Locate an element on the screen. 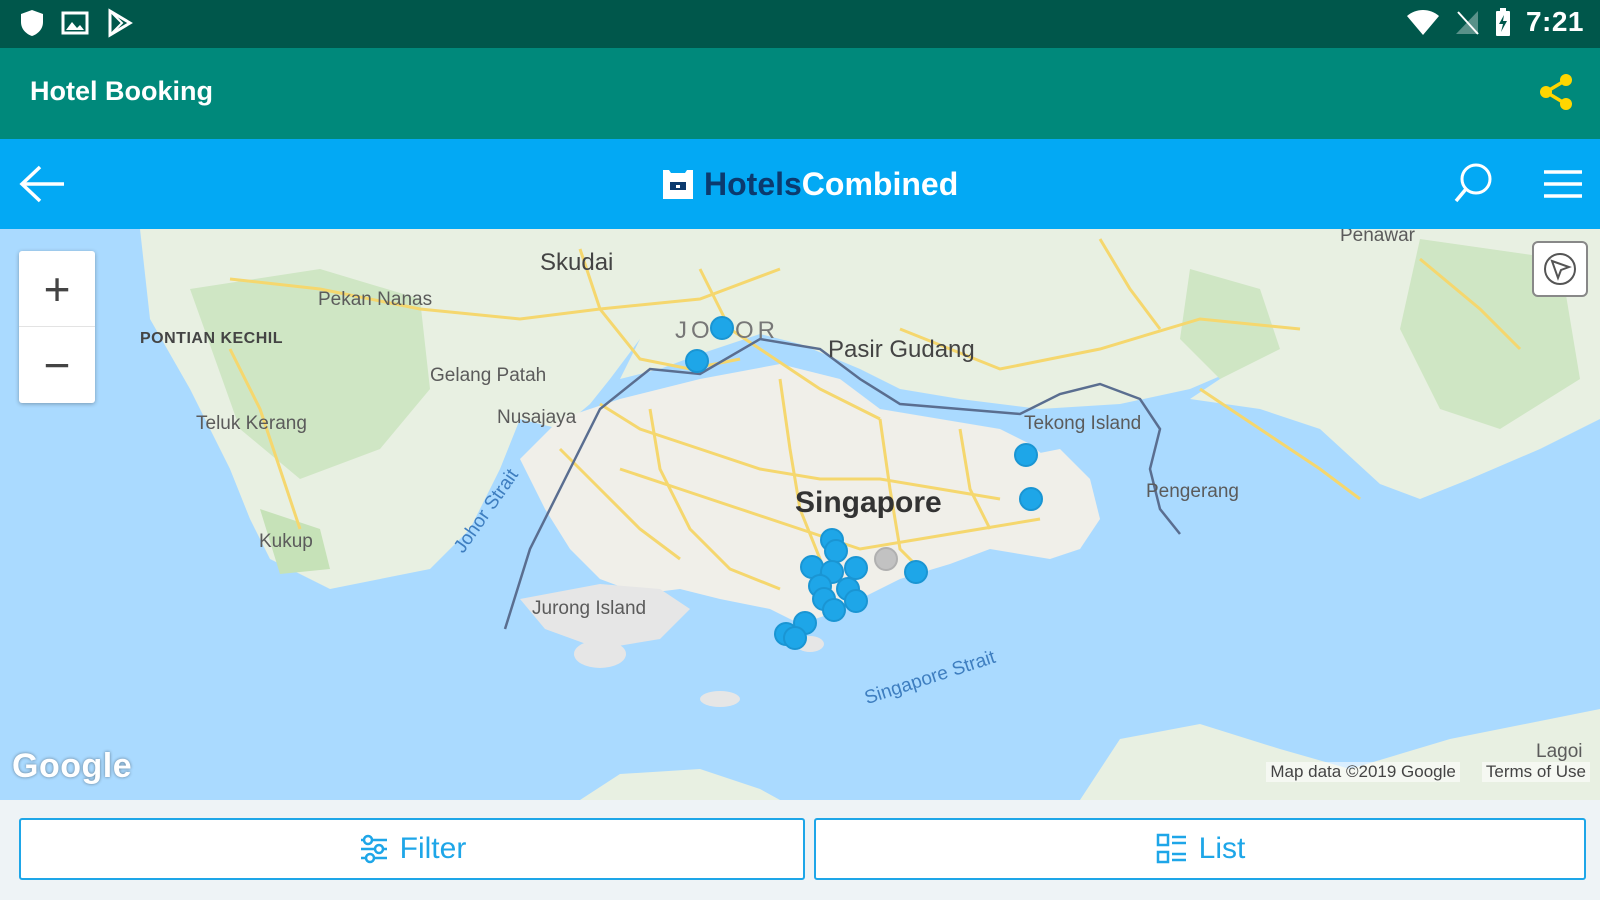  back-button is located at coordinates (43, 184).